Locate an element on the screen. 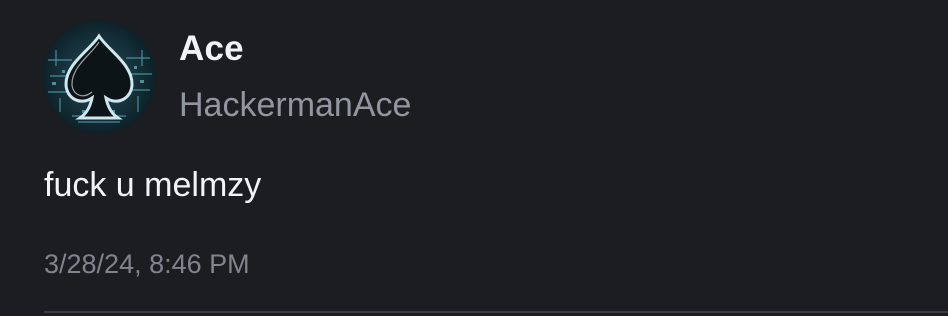 The image size is (948, 316). avatar is located at coordinates (99, 77).